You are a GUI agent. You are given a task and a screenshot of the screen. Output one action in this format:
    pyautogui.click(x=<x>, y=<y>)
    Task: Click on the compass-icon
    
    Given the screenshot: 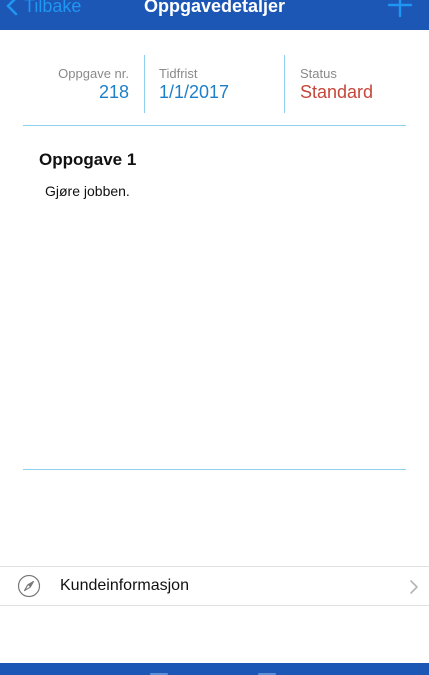 What is the action you would take?
    pyautogui.click(x=29, y=586)
    